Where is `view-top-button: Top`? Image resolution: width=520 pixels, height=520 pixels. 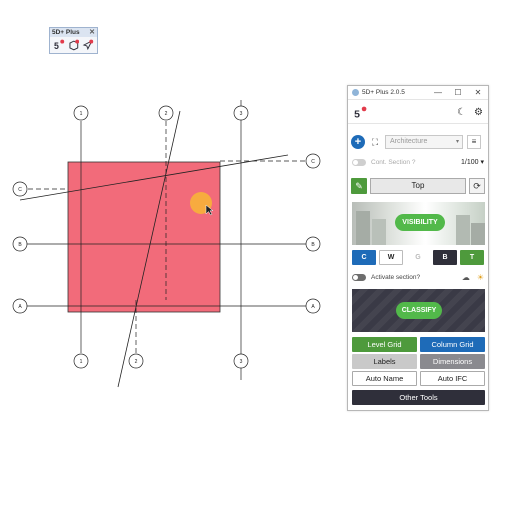 view-top-button: Top is located at coordinates (418, 186).